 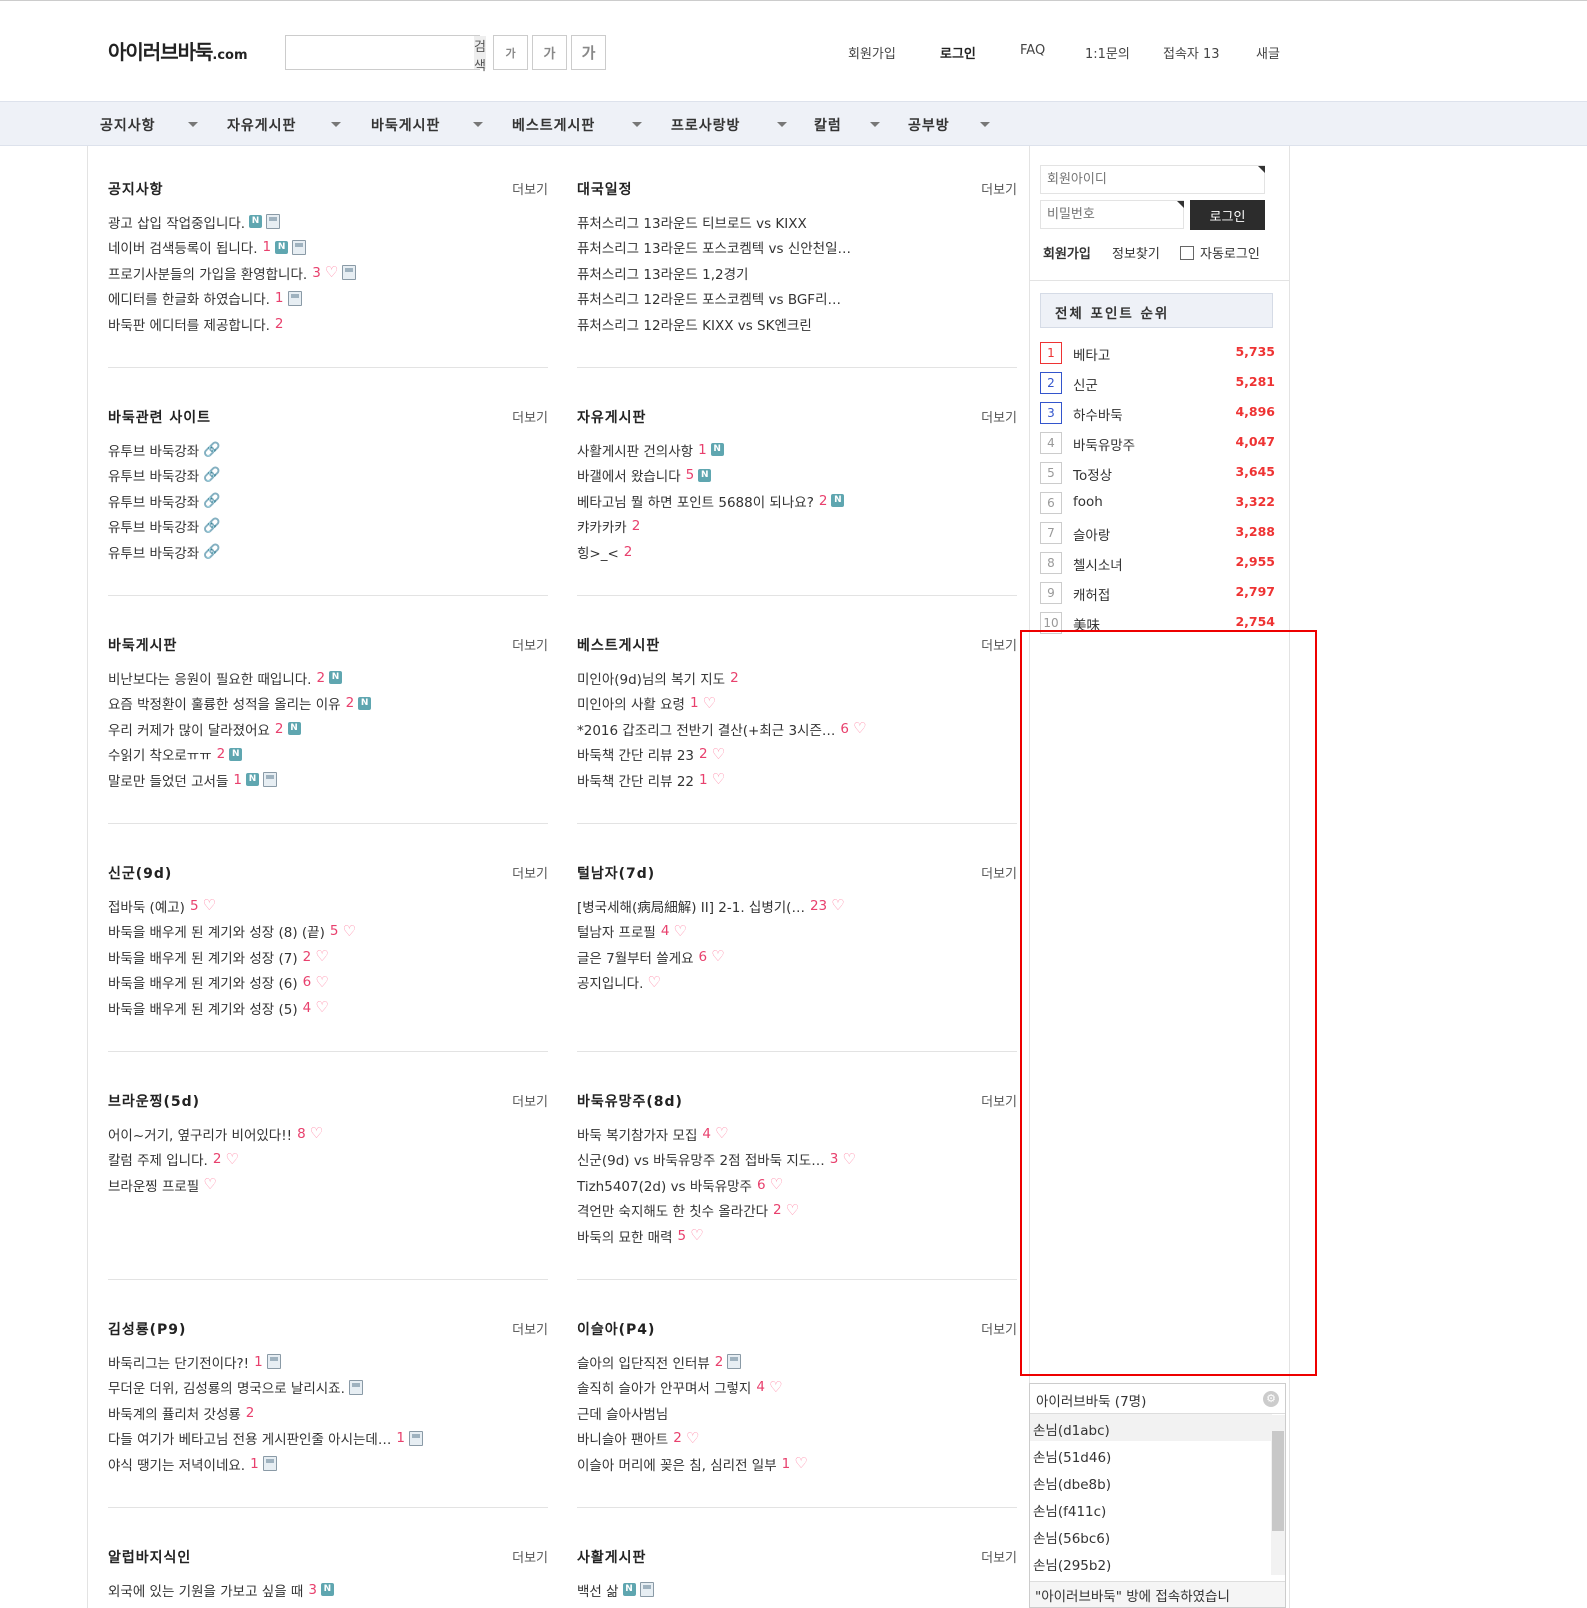 What do you see at coordinates (149, 1557) in the screenshot?
I see `section-title: 알럽바지식인` at bounding box center [149, 1557].